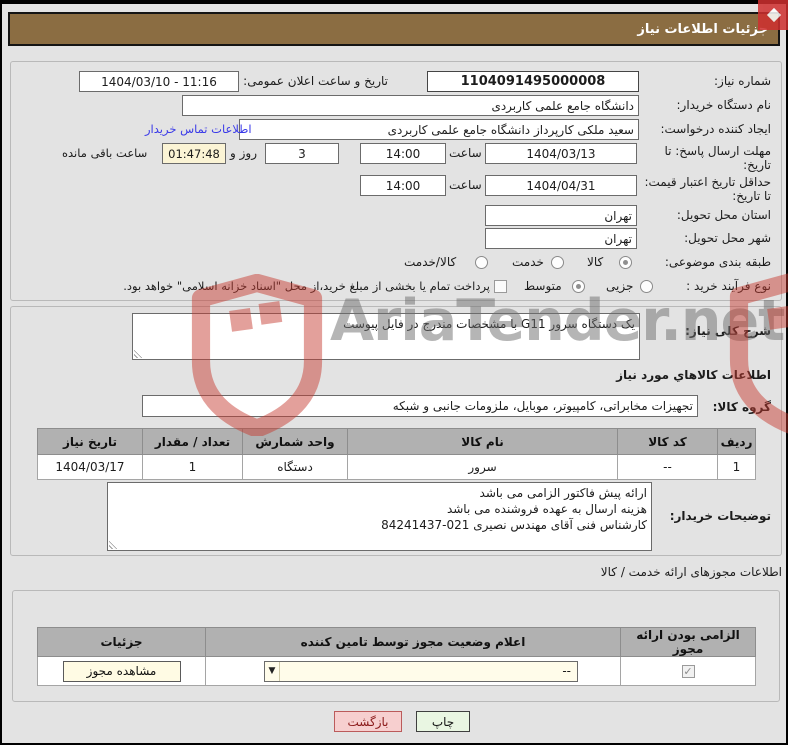  I want to click on buyer-org-label: نام دستگاه خریدار:, so click(724, 105).